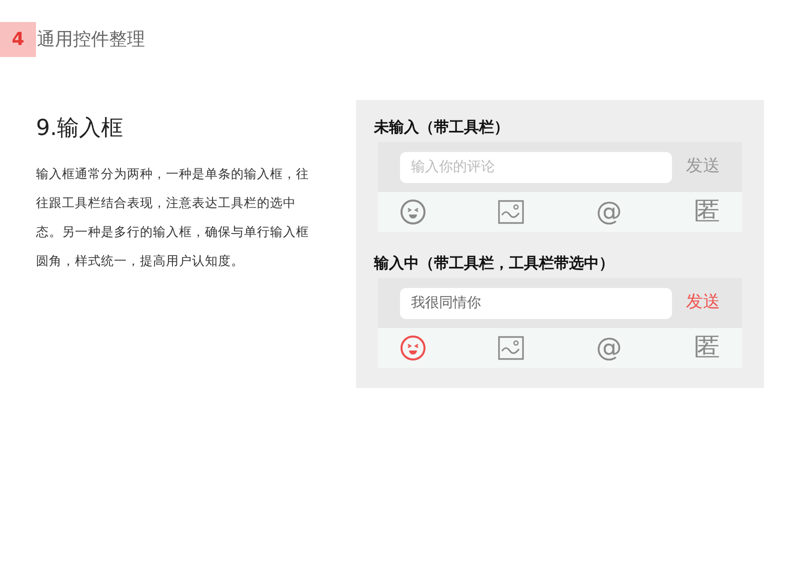  I want to click on page-title: 通用控件整理, so click(91, 40).